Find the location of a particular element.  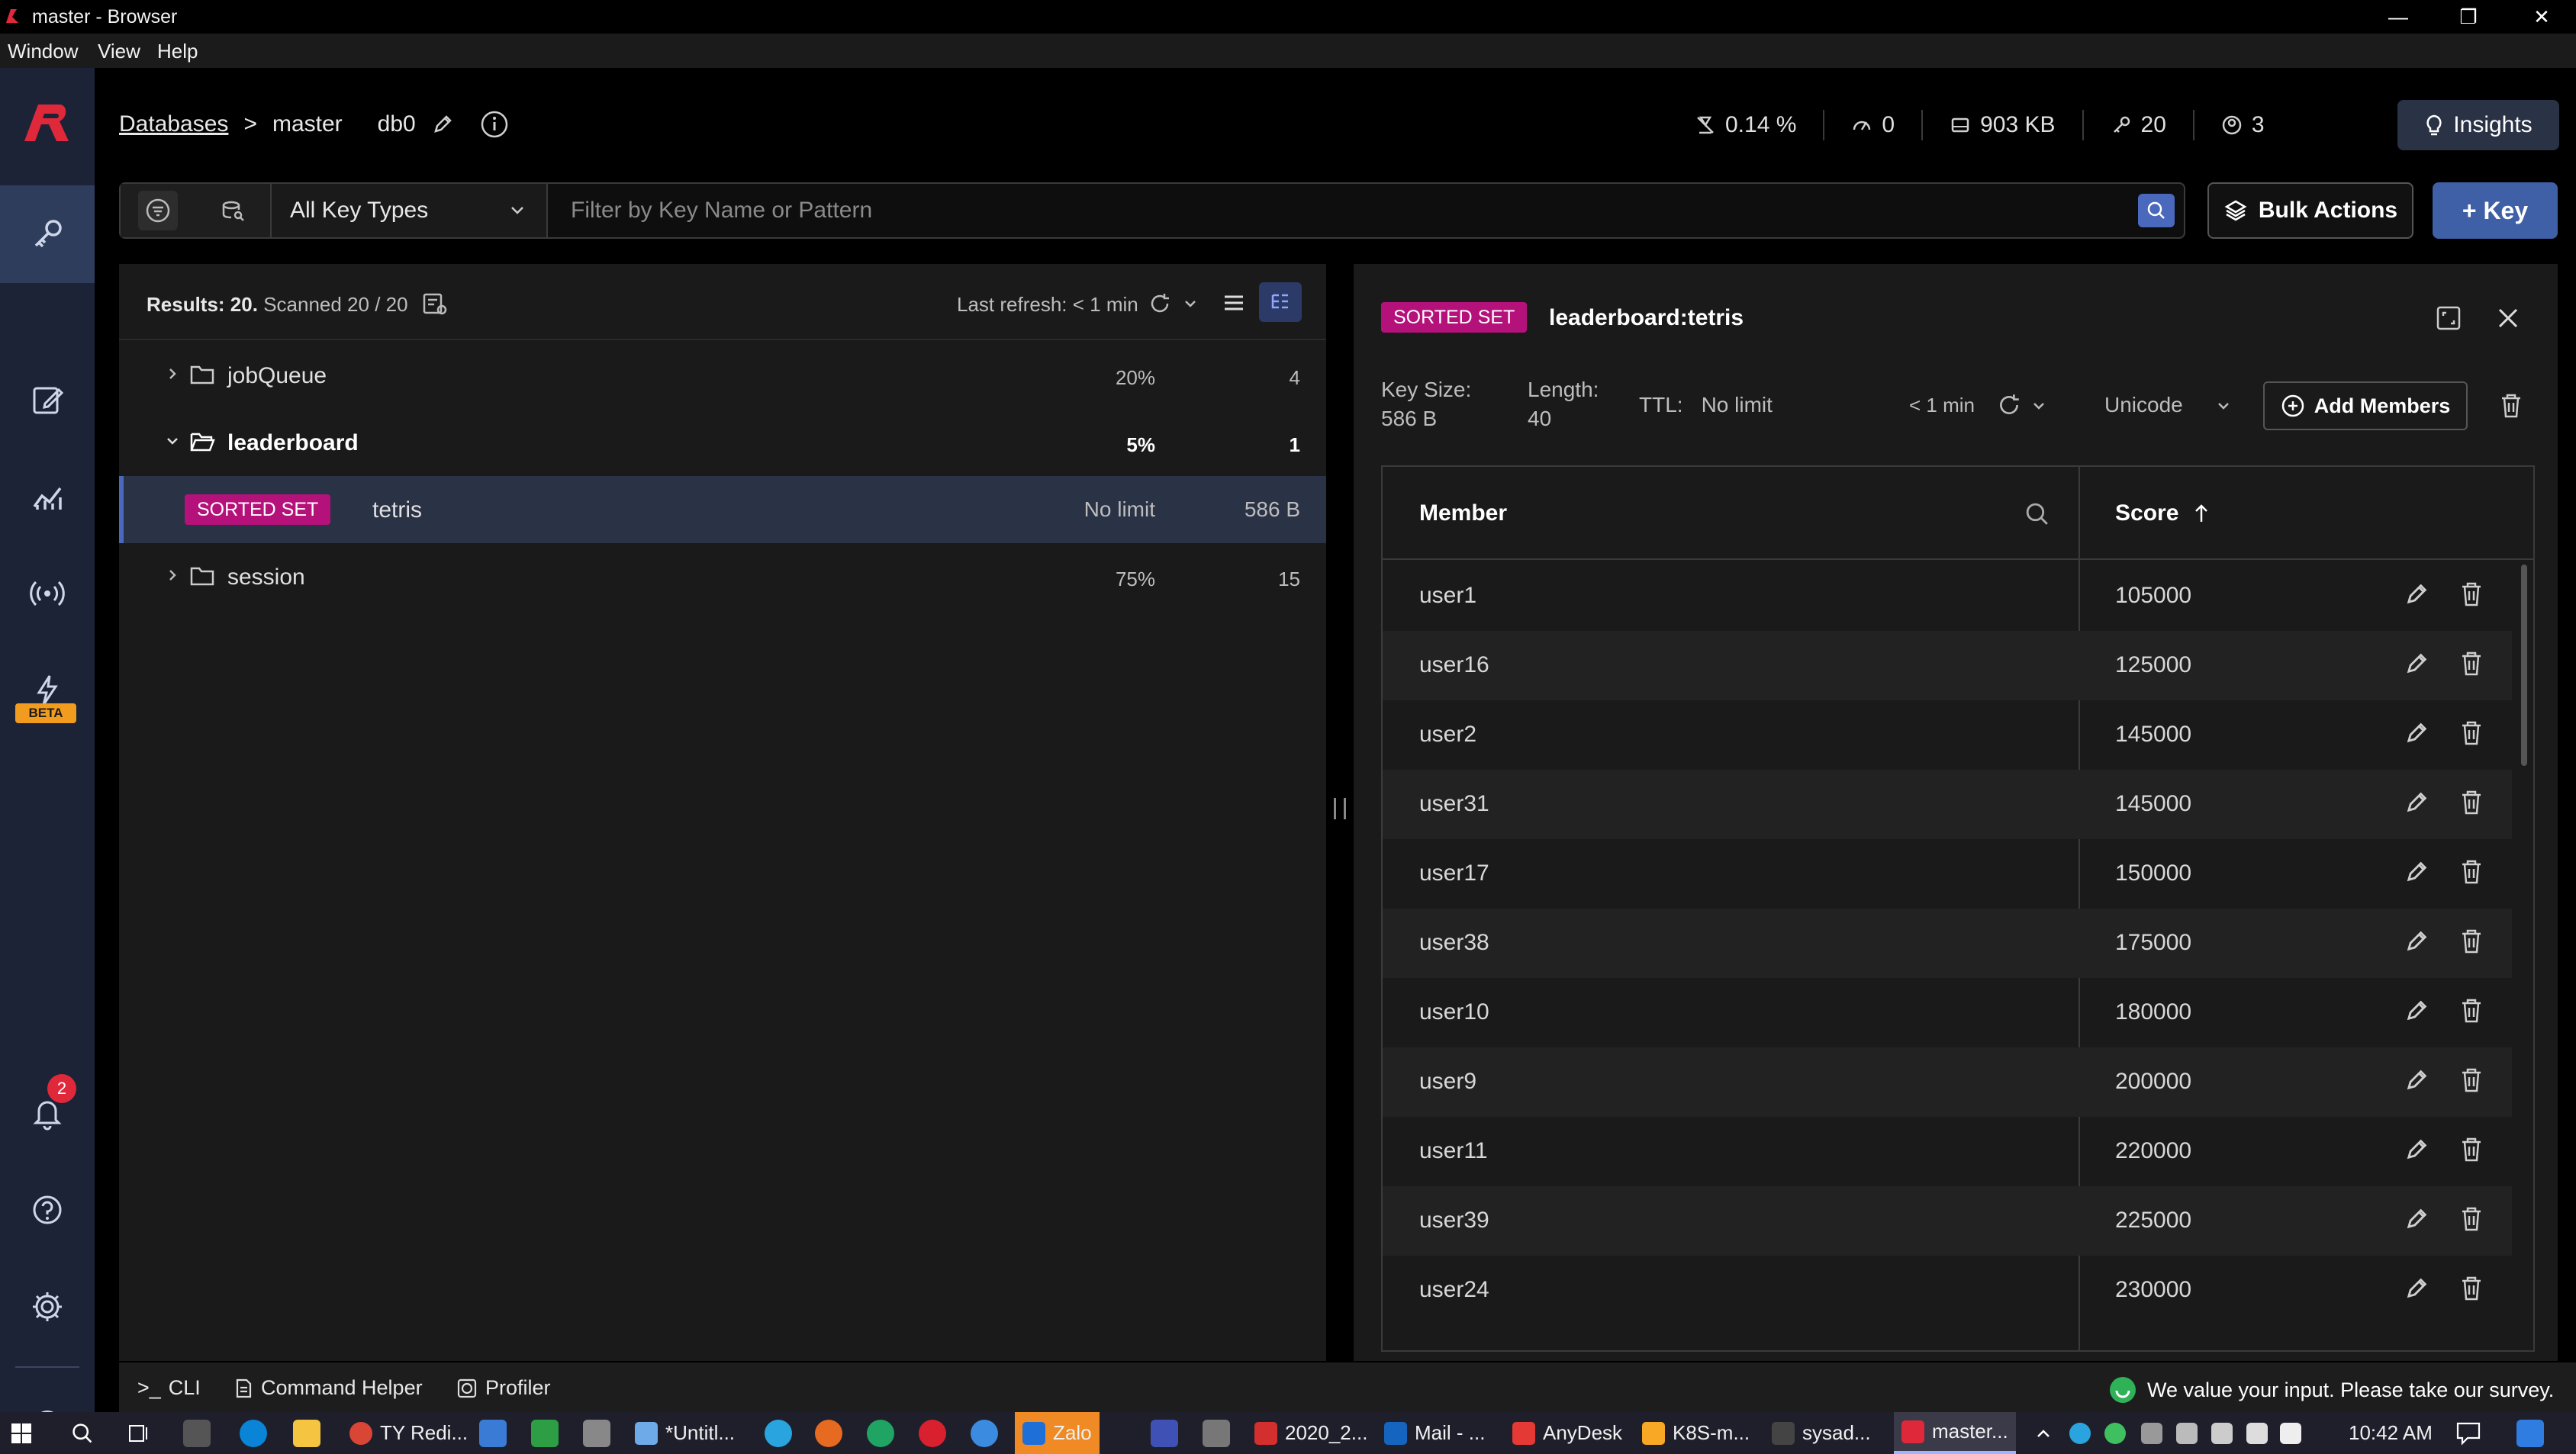

profiler-button: Profiler is located at coordinates (503, 1388).